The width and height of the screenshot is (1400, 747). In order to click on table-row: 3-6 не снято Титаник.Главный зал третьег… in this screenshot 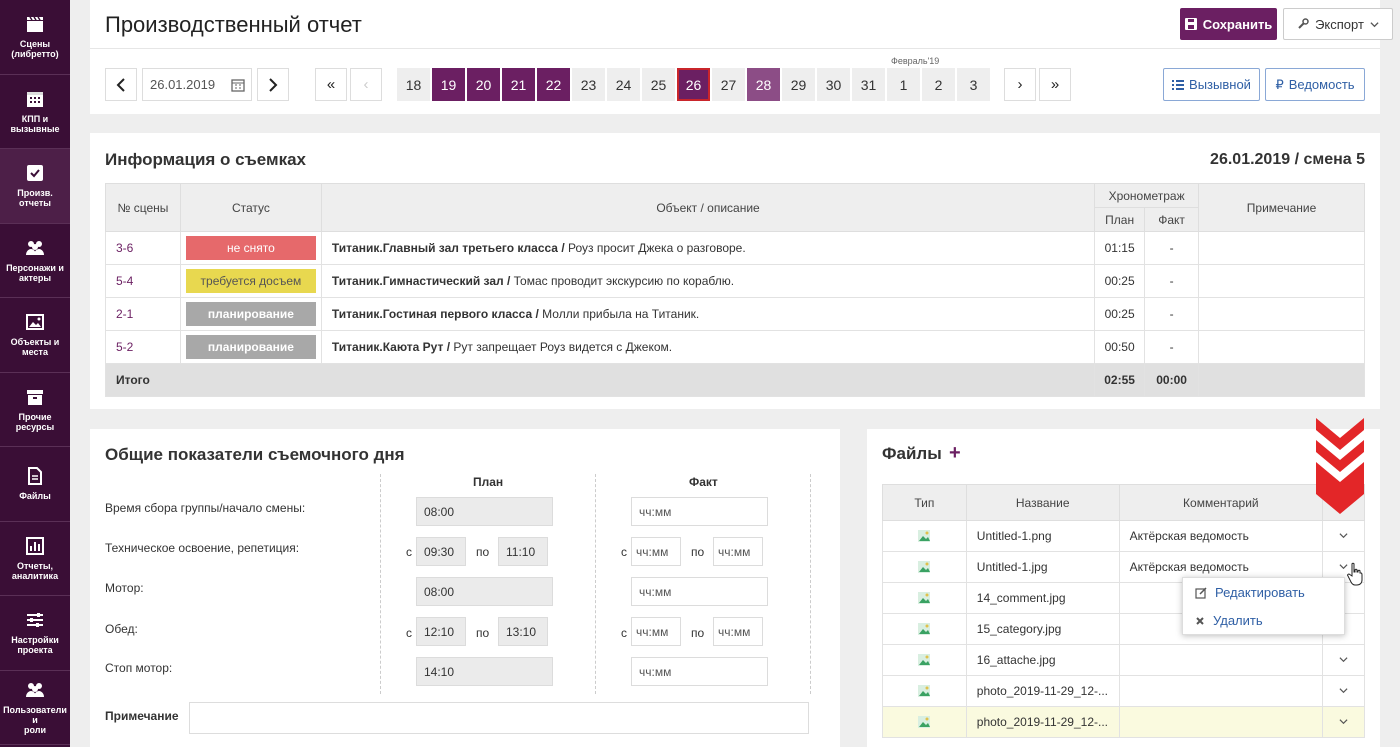, I will do `click(735, 248)`.